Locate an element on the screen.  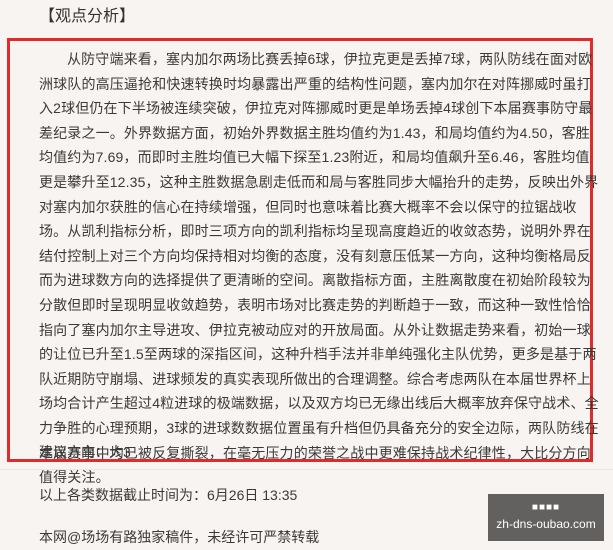
section-title: 【观点分析】 is located at coordinates (87, 16).